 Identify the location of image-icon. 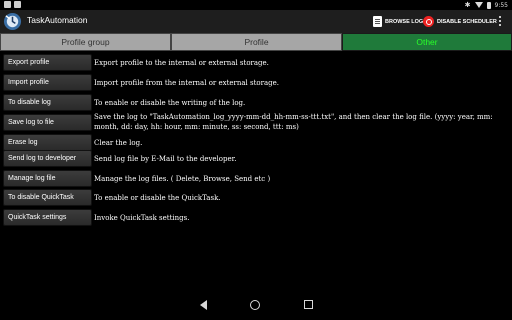
(17, 4).